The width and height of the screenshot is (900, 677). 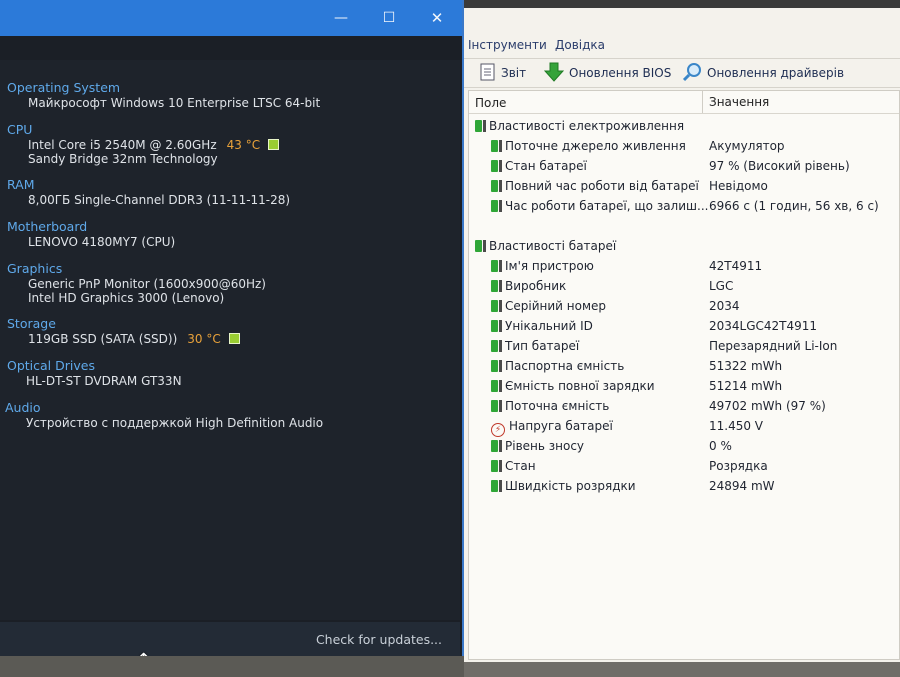 I want to click on group-title: Властивості батареї, so click(x=553, y=246).